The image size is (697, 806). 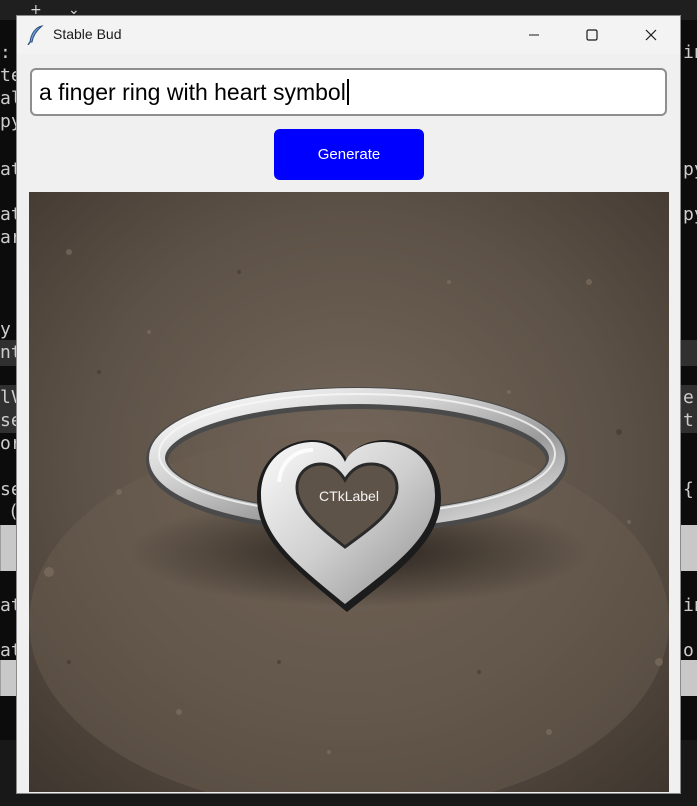 I want to click on text-cursor, so click(x=347, y=92).